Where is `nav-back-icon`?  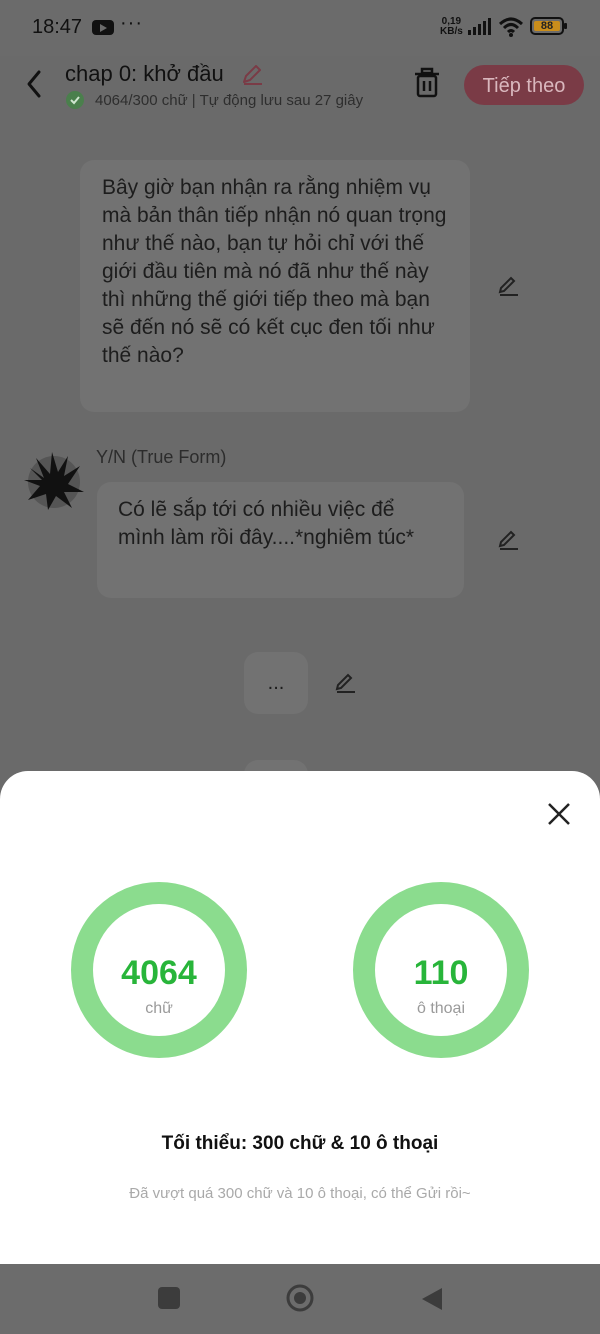
nav-back-icon is located at coordinates (432, 1299).